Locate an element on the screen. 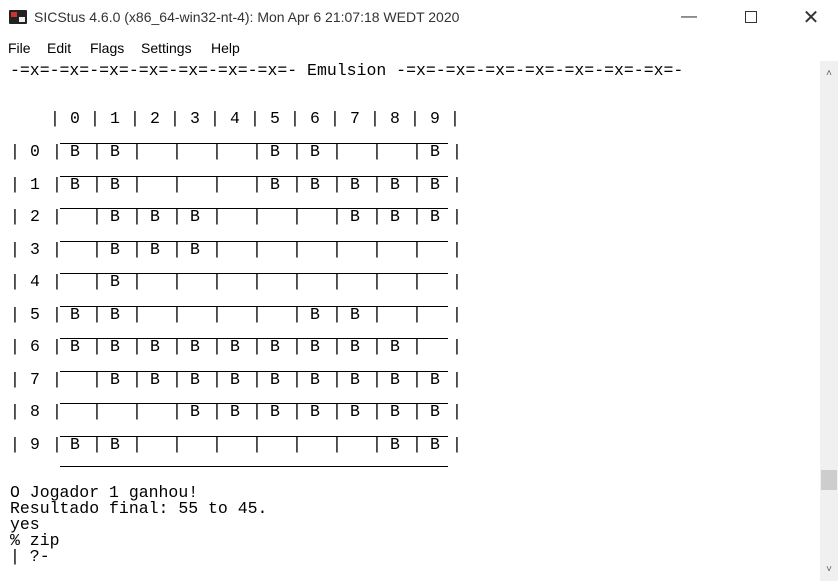 This screenshot has width=838, height=581. menu-bar: File Edit Flags Settings Help is located at coordinates (419, 49).